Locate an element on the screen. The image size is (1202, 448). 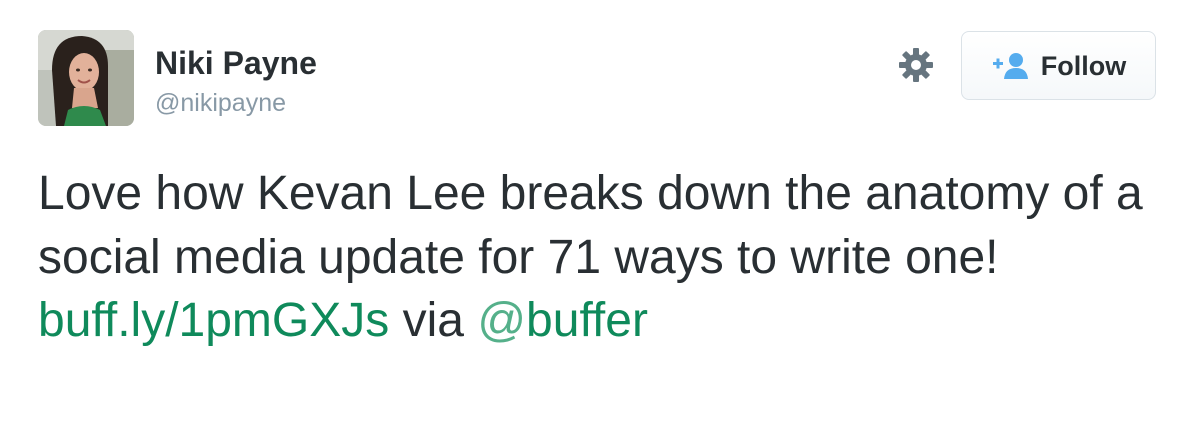
tweet-mention: @buffer is located at coordinates (562, 320).